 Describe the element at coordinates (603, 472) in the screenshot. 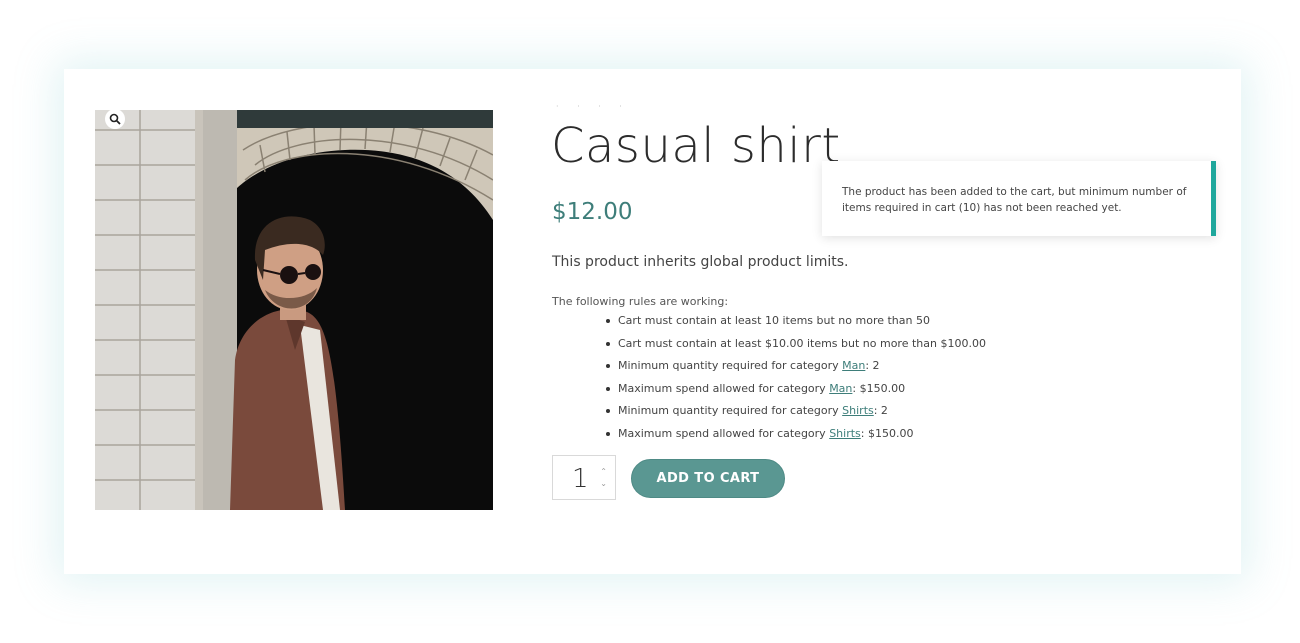

I see `chevron-up-icon: ⌃` at that location.